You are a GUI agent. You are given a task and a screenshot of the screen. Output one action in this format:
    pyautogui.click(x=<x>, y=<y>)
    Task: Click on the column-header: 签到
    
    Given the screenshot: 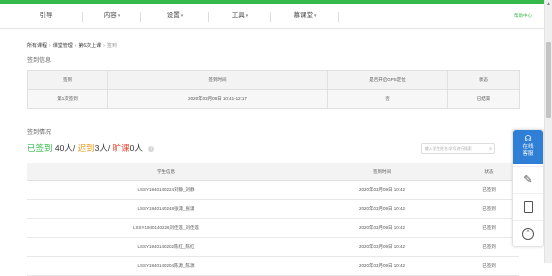 What is the action you would take?
    pyautogui.click(x=67, y=80)
    